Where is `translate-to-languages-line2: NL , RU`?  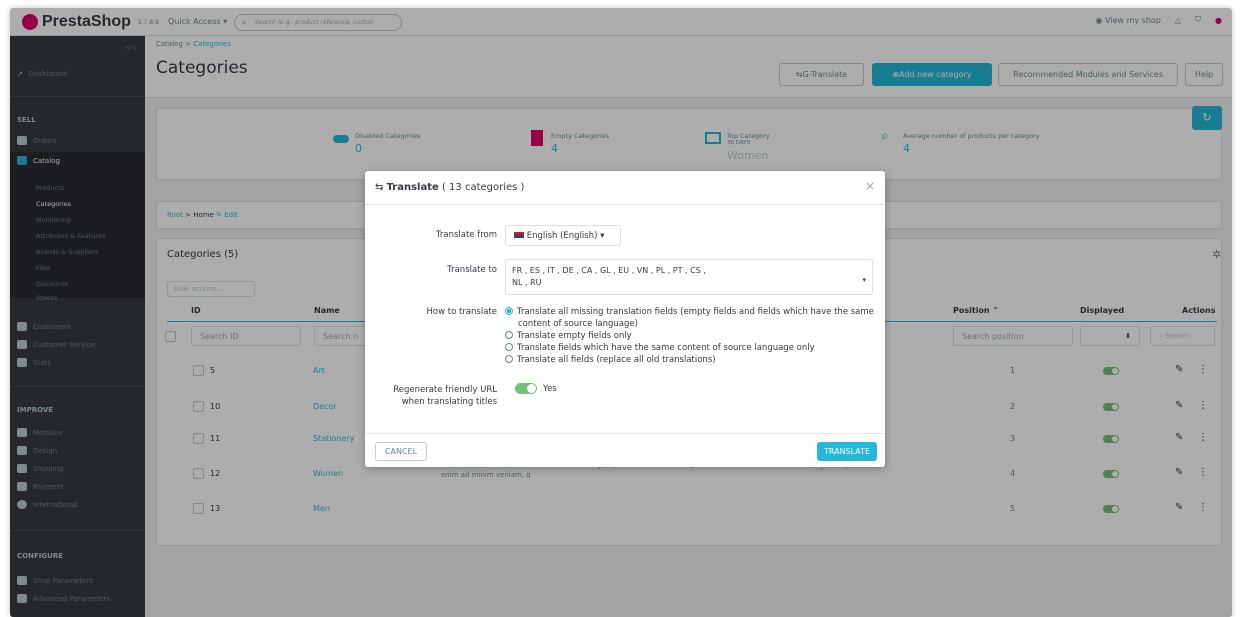 translate-to-languages-line2: NL , RU is located at coordinates (527, 282).